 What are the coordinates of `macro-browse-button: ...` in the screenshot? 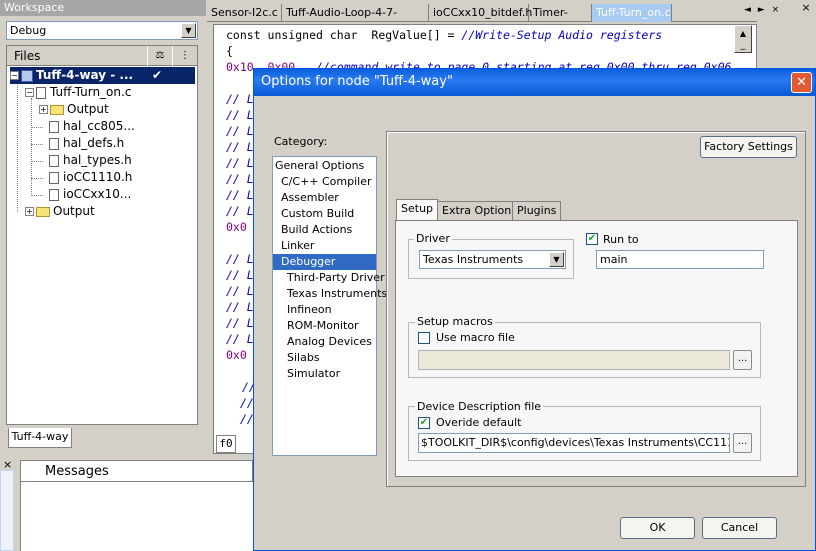 It's located at (742, 360).